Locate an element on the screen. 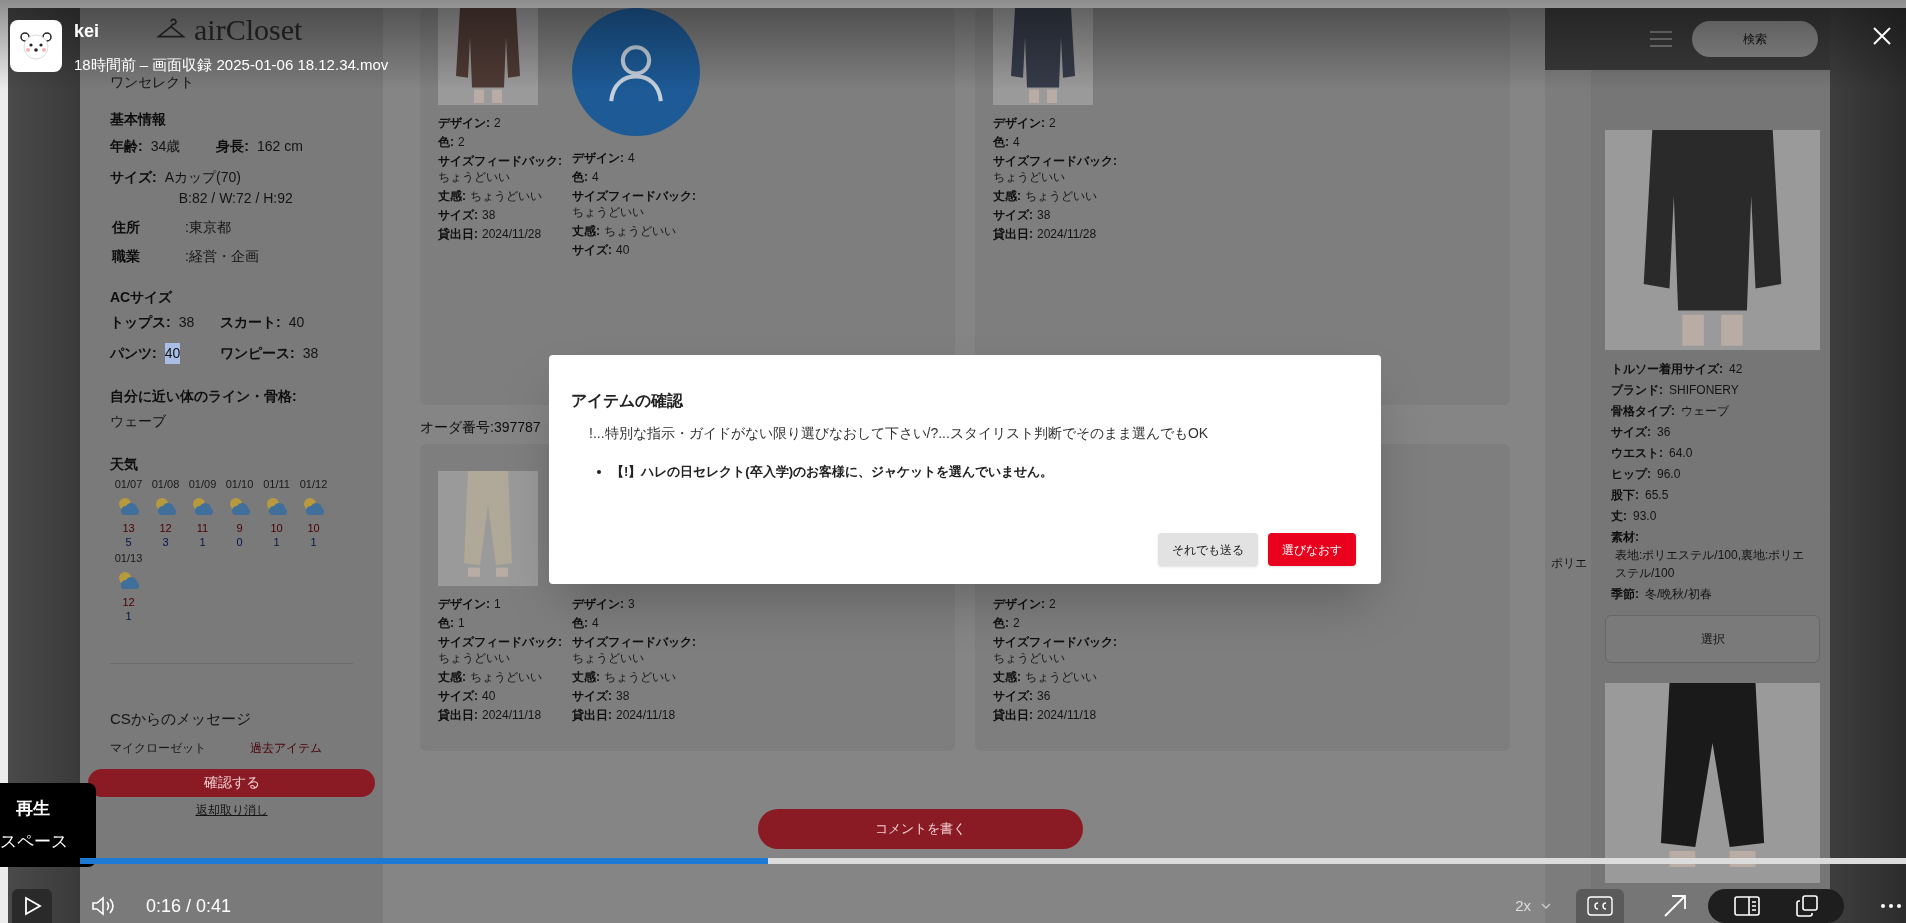 This screenshot has width=1906, height=923. field-value: 3 is located at coordinates (631, 604).